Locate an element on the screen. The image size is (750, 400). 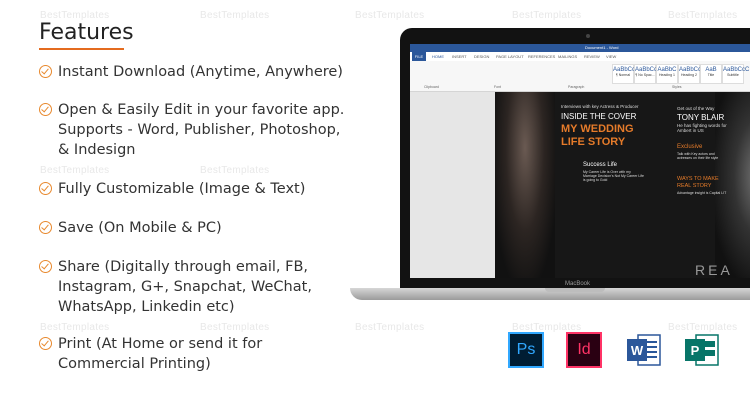
exclusive-label: Exclusive is located at coordinates (690, 147).